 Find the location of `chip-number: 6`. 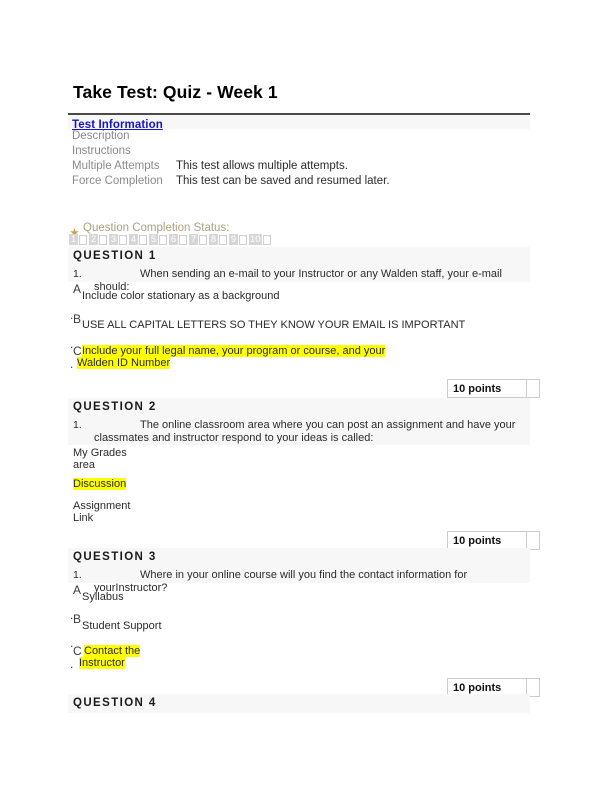

chip-number: 6 is located at coordinates (173, 239).